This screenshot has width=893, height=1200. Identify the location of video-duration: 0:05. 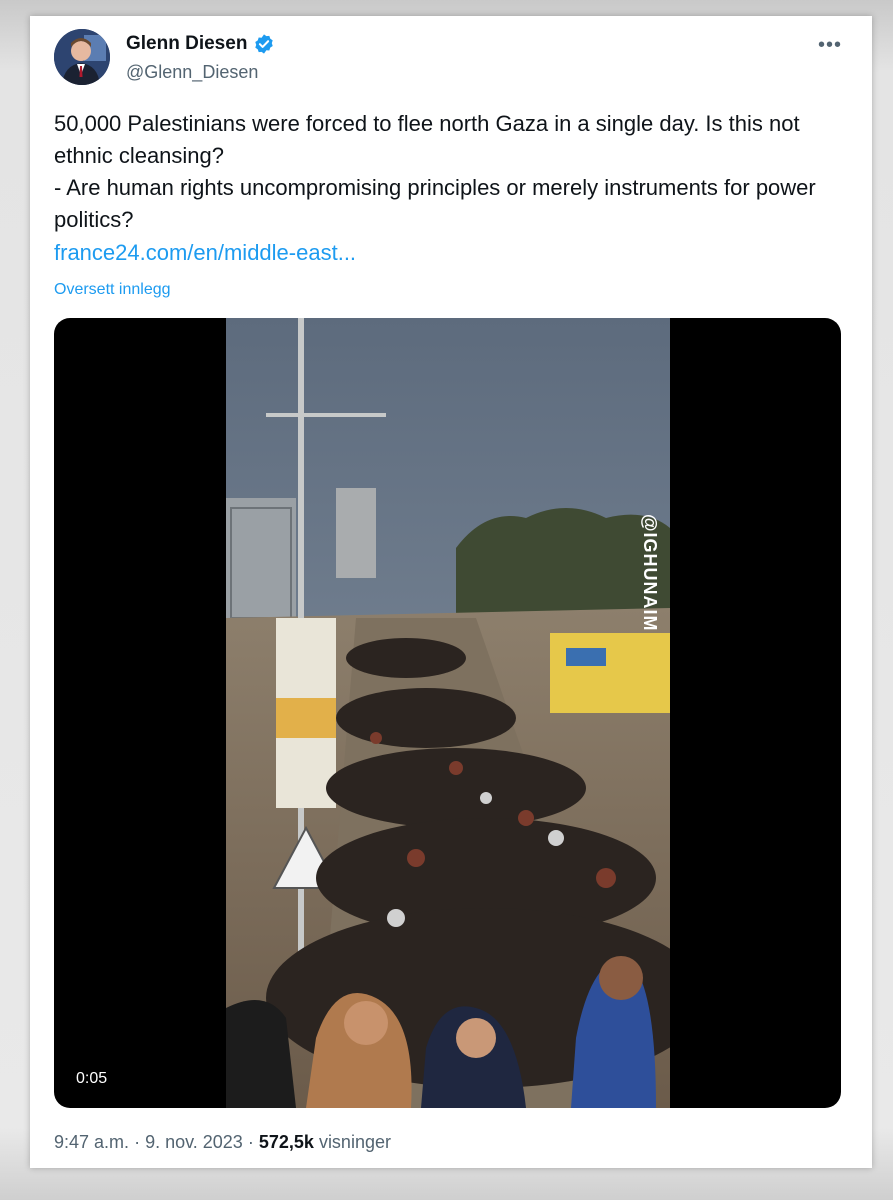
(92, 1078).